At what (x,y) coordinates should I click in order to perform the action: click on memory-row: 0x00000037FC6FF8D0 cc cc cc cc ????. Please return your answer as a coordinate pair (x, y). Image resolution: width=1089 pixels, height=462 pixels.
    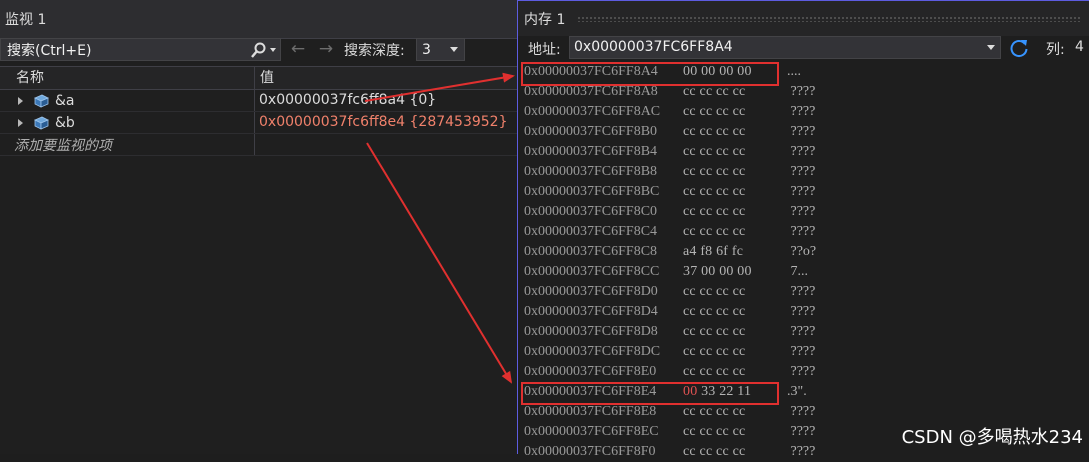
    Looking at the image, I should click on (803, 292).